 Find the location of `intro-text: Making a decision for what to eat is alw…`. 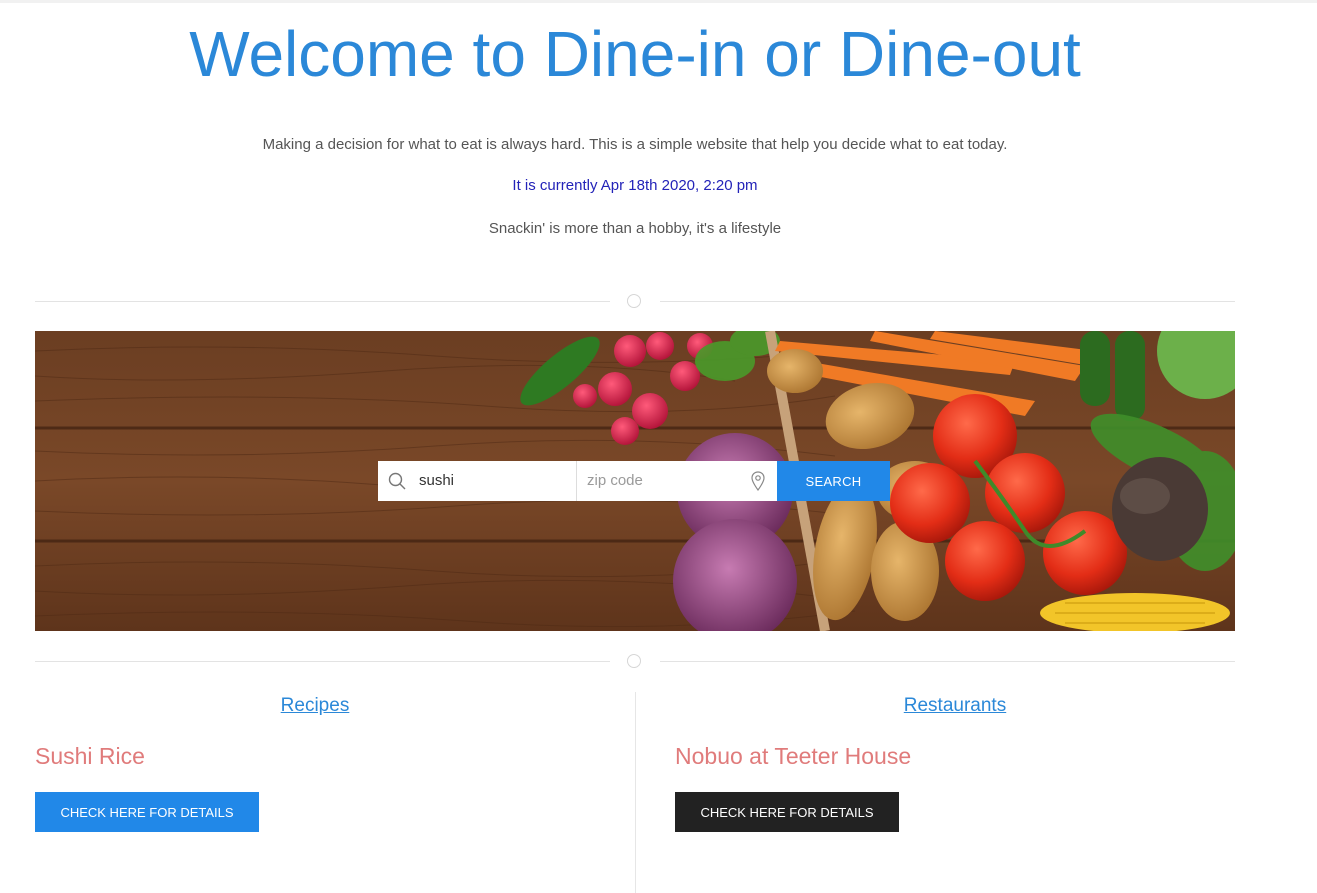

intro-text: Making a decision for what to eat is alw… is located at coordinates (635, 144).